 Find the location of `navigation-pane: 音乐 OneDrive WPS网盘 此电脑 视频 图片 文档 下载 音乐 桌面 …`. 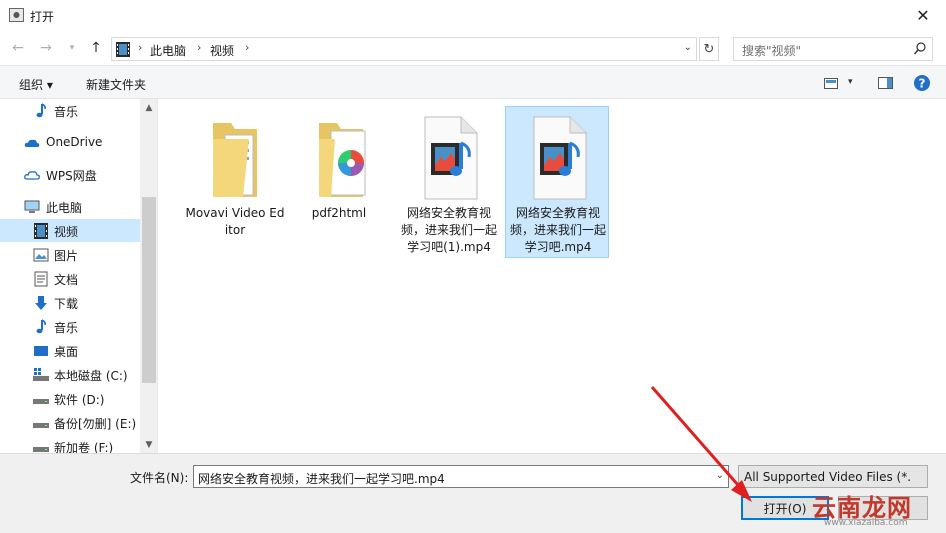

navigation-pane: 音乐 OneDrive WPS网盘 此电脑 视频 图片 文档 下载 音乐 桌面 … is located at coordinates (79, 276).